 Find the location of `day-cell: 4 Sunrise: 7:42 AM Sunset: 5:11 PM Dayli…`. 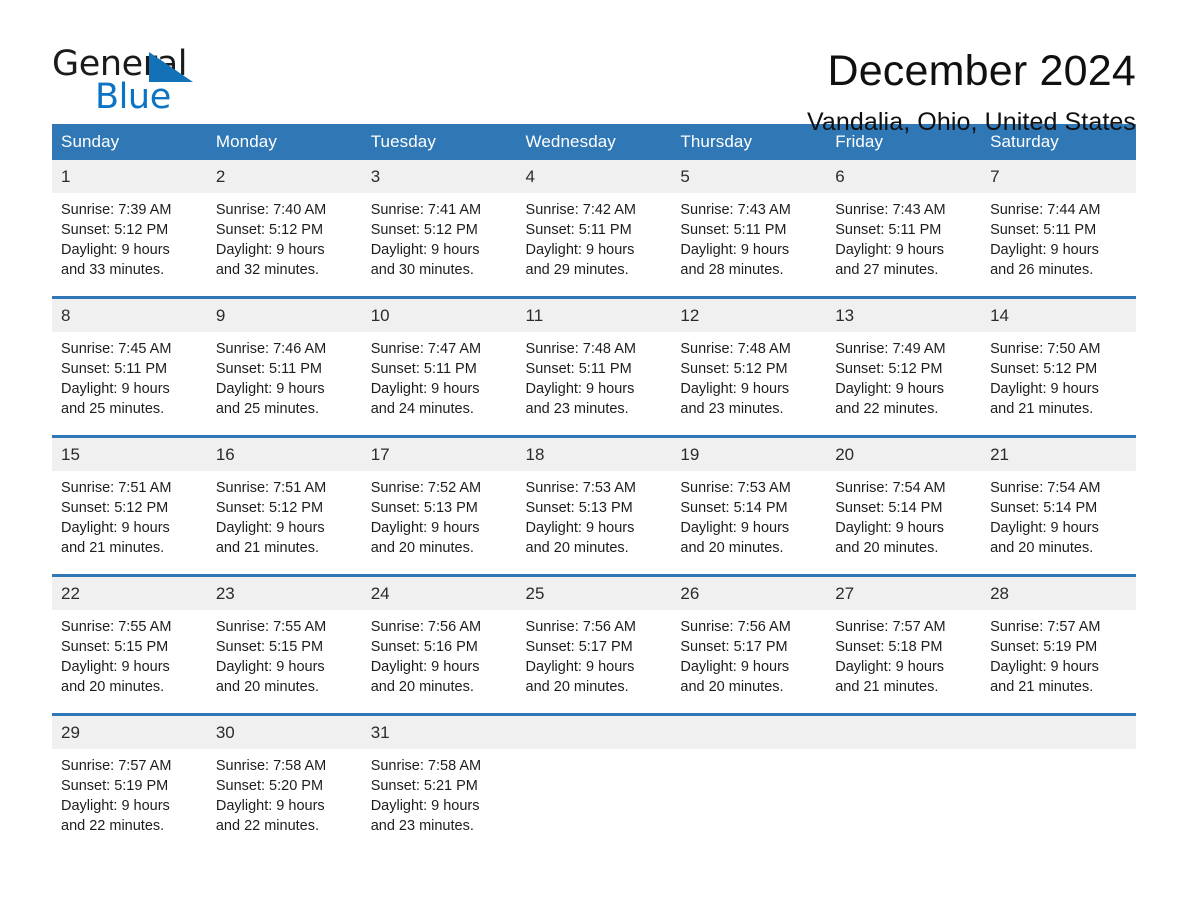

day-cell: 4 Sunrise: 7:42 AM Sunset: 5:11 PM Dayli… is located at coordinates (594, 229).